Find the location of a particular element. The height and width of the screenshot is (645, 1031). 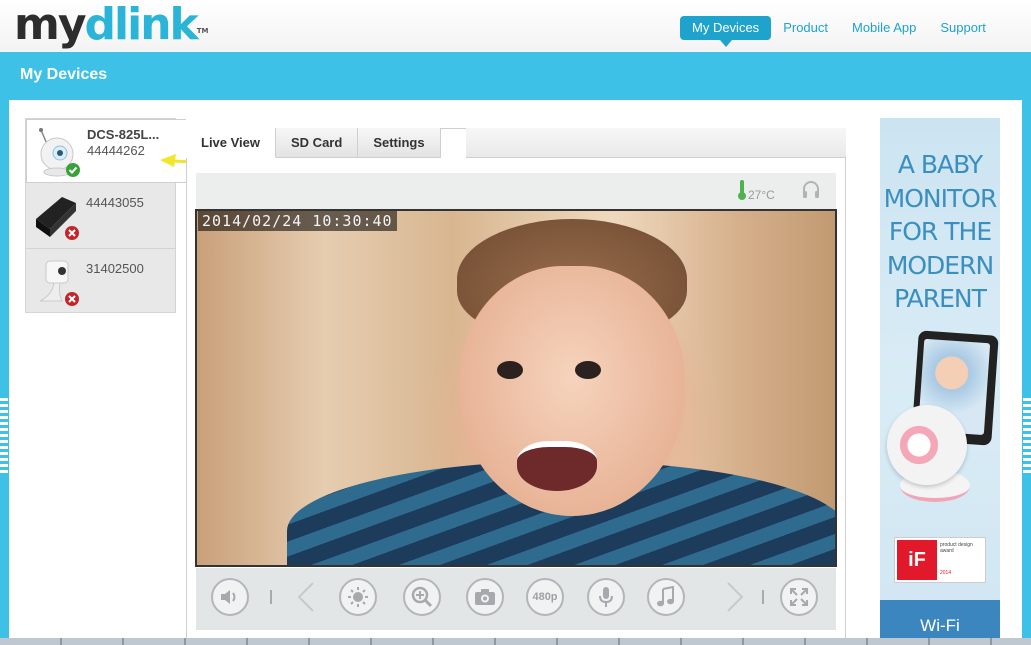

nav-product: Product is located at coordinates (805, 28).